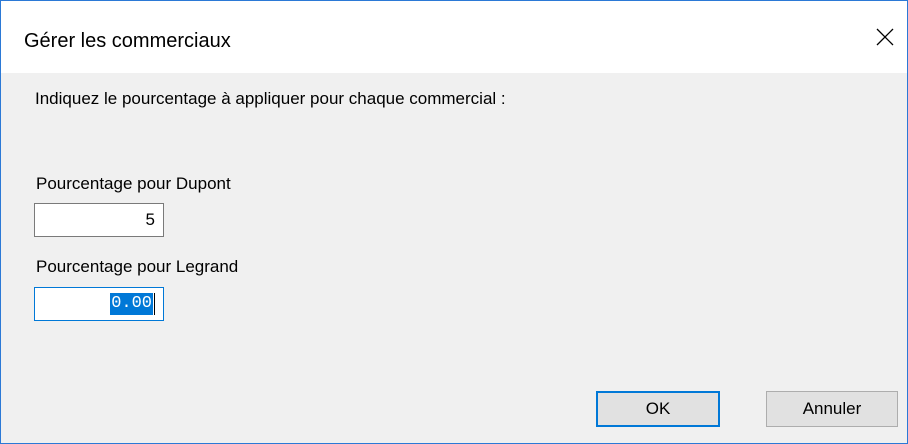 The height and width of the screenshot is (444, 908). What do you see at coordinates (127, 41) in the screenshot?
I see `window-title: Gérer les commerciaux` at bounding box center [127, 41].